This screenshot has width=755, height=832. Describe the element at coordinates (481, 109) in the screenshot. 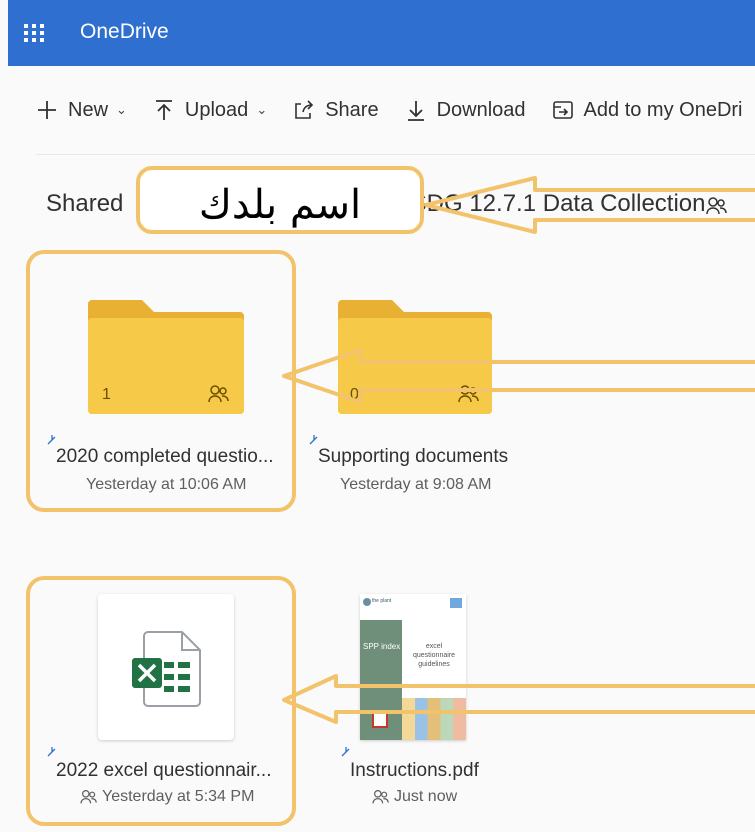

I see `download-label: Download` at that location.